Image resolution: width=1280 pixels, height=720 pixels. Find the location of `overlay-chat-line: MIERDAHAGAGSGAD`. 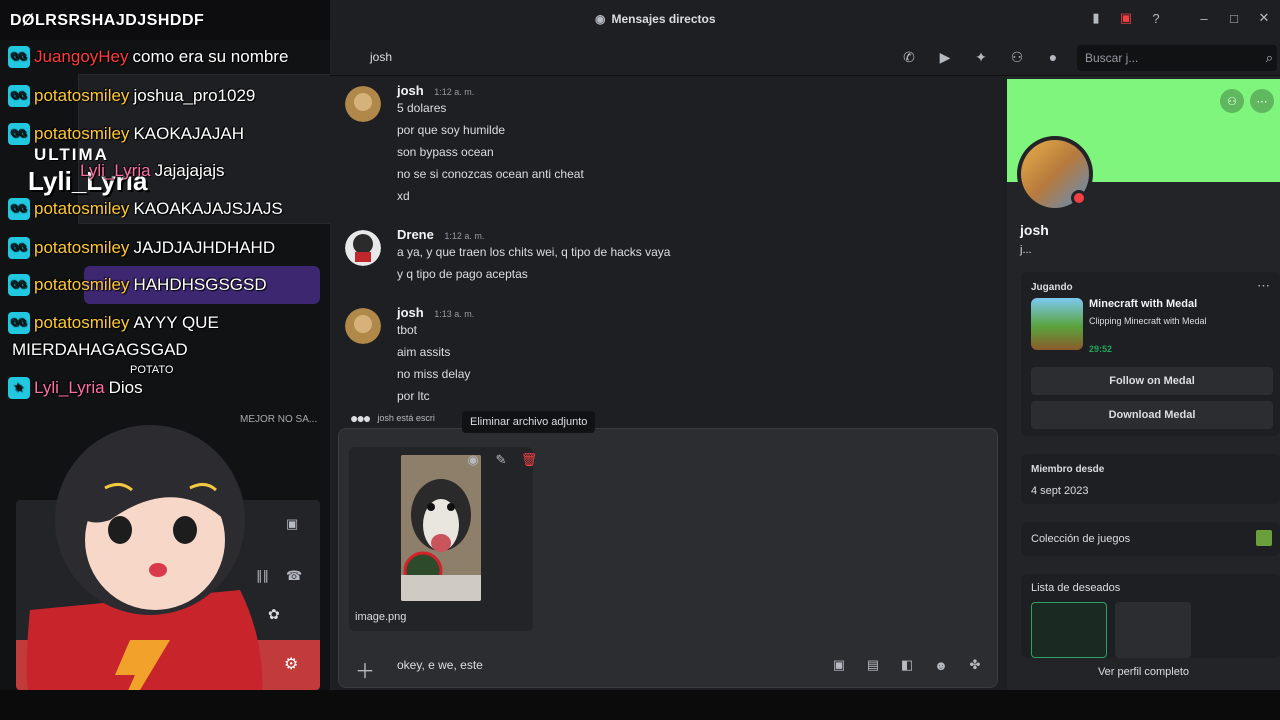

overlay-chat-line: MIERDAHAGAGSGAD is located at coordinates (100, 350).